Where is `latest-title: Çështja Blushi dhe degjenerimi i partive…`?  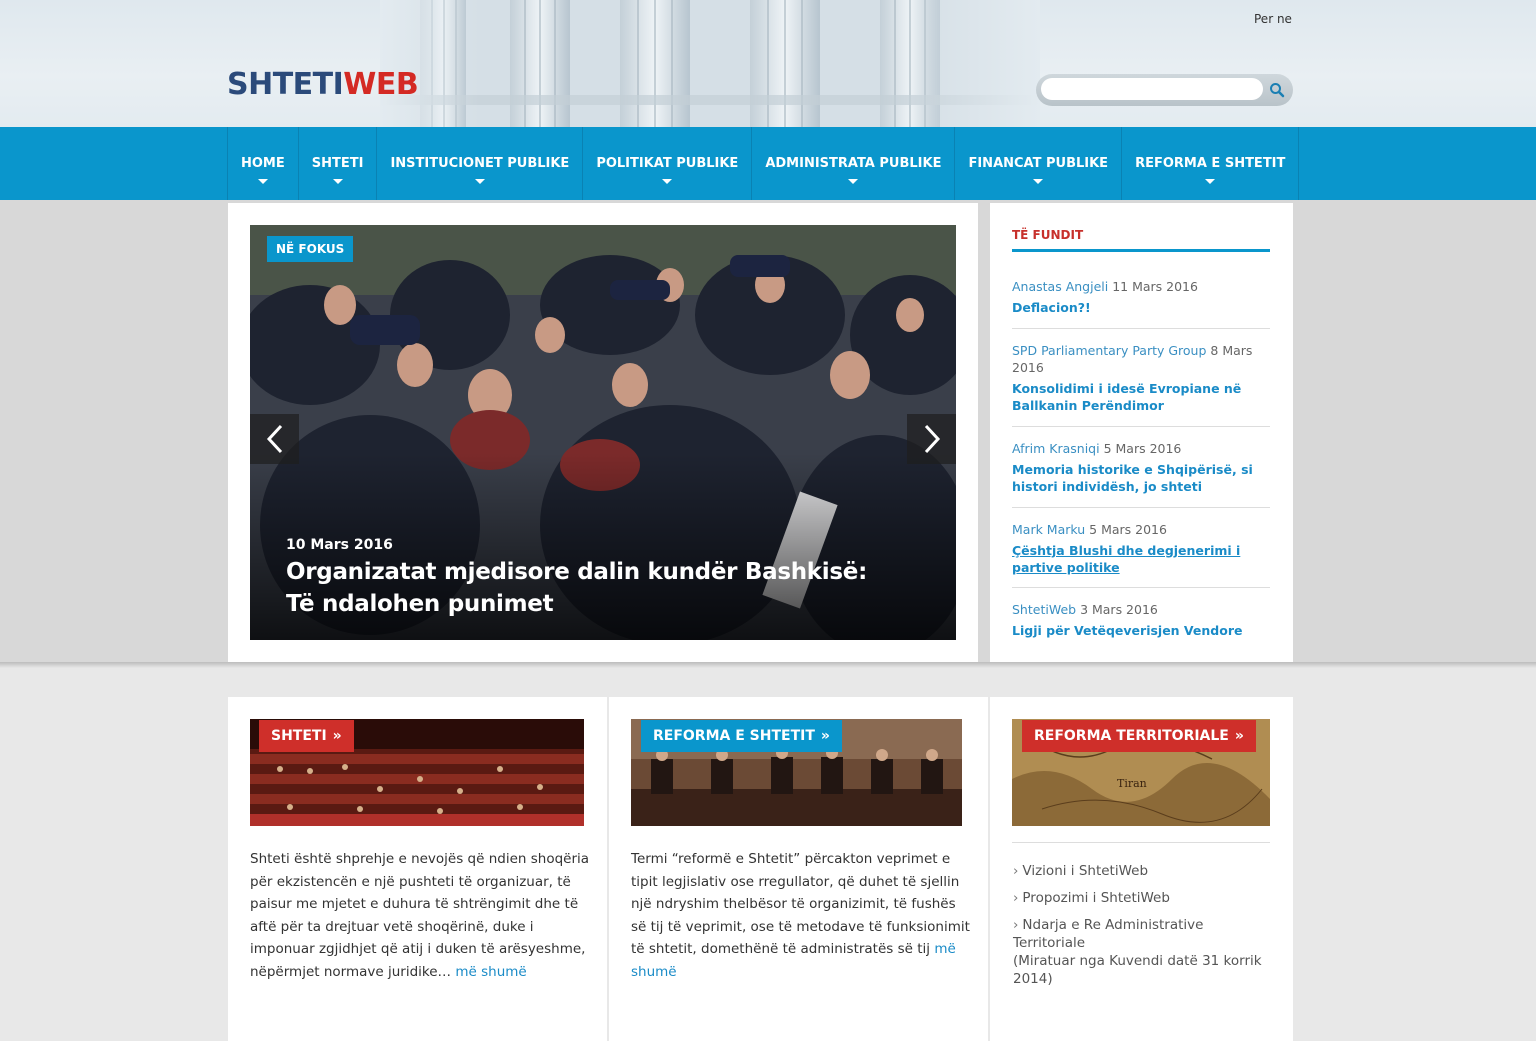 latest-title: Çështja Blushi dhe degjenerimi i partive… is located at coordinates (1142, 559).